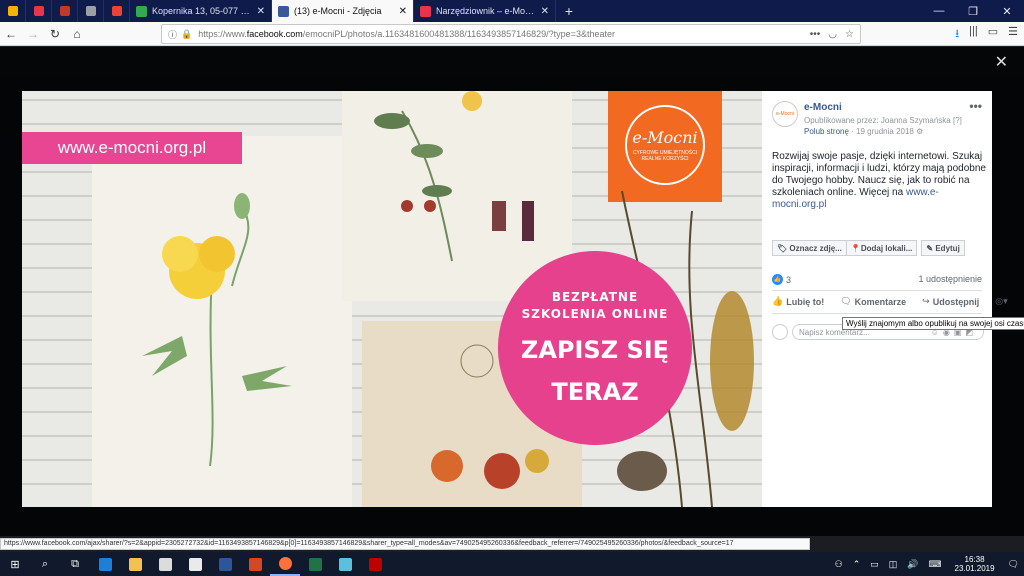  I want to click on reload-icon: ↻, so click(55, 33).